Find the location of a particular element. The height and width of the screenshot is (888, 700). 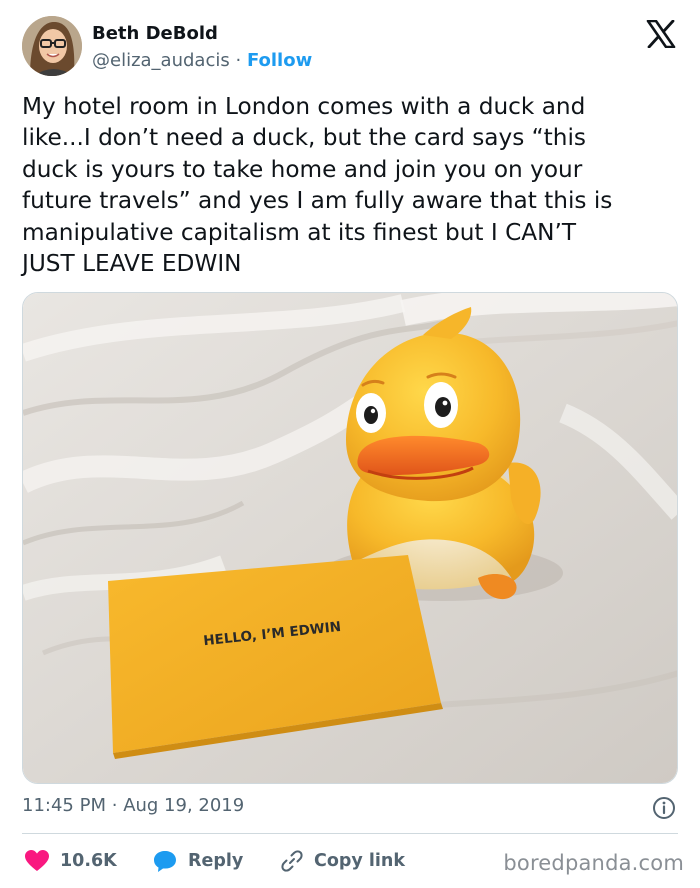

avatar is located at coordinates (52, 46).